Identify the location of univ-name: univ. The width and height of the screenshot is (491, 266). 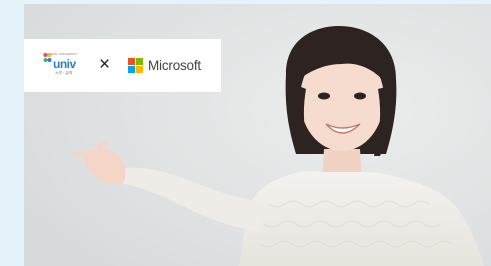
(64, 64).